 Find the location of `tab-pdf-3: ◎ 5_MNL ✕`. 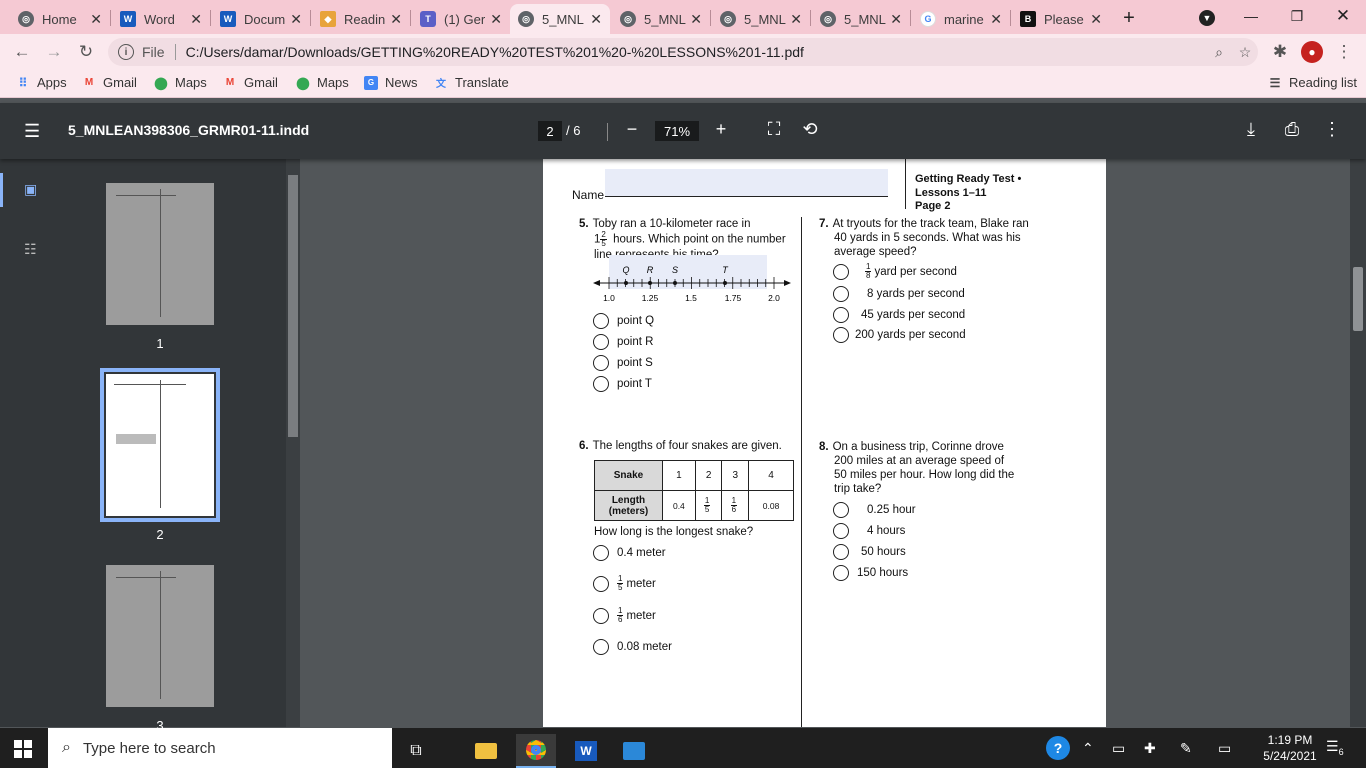

tab-pdf-3: ◎ 5_MNL ✕ is located at coordinates (761, 19).